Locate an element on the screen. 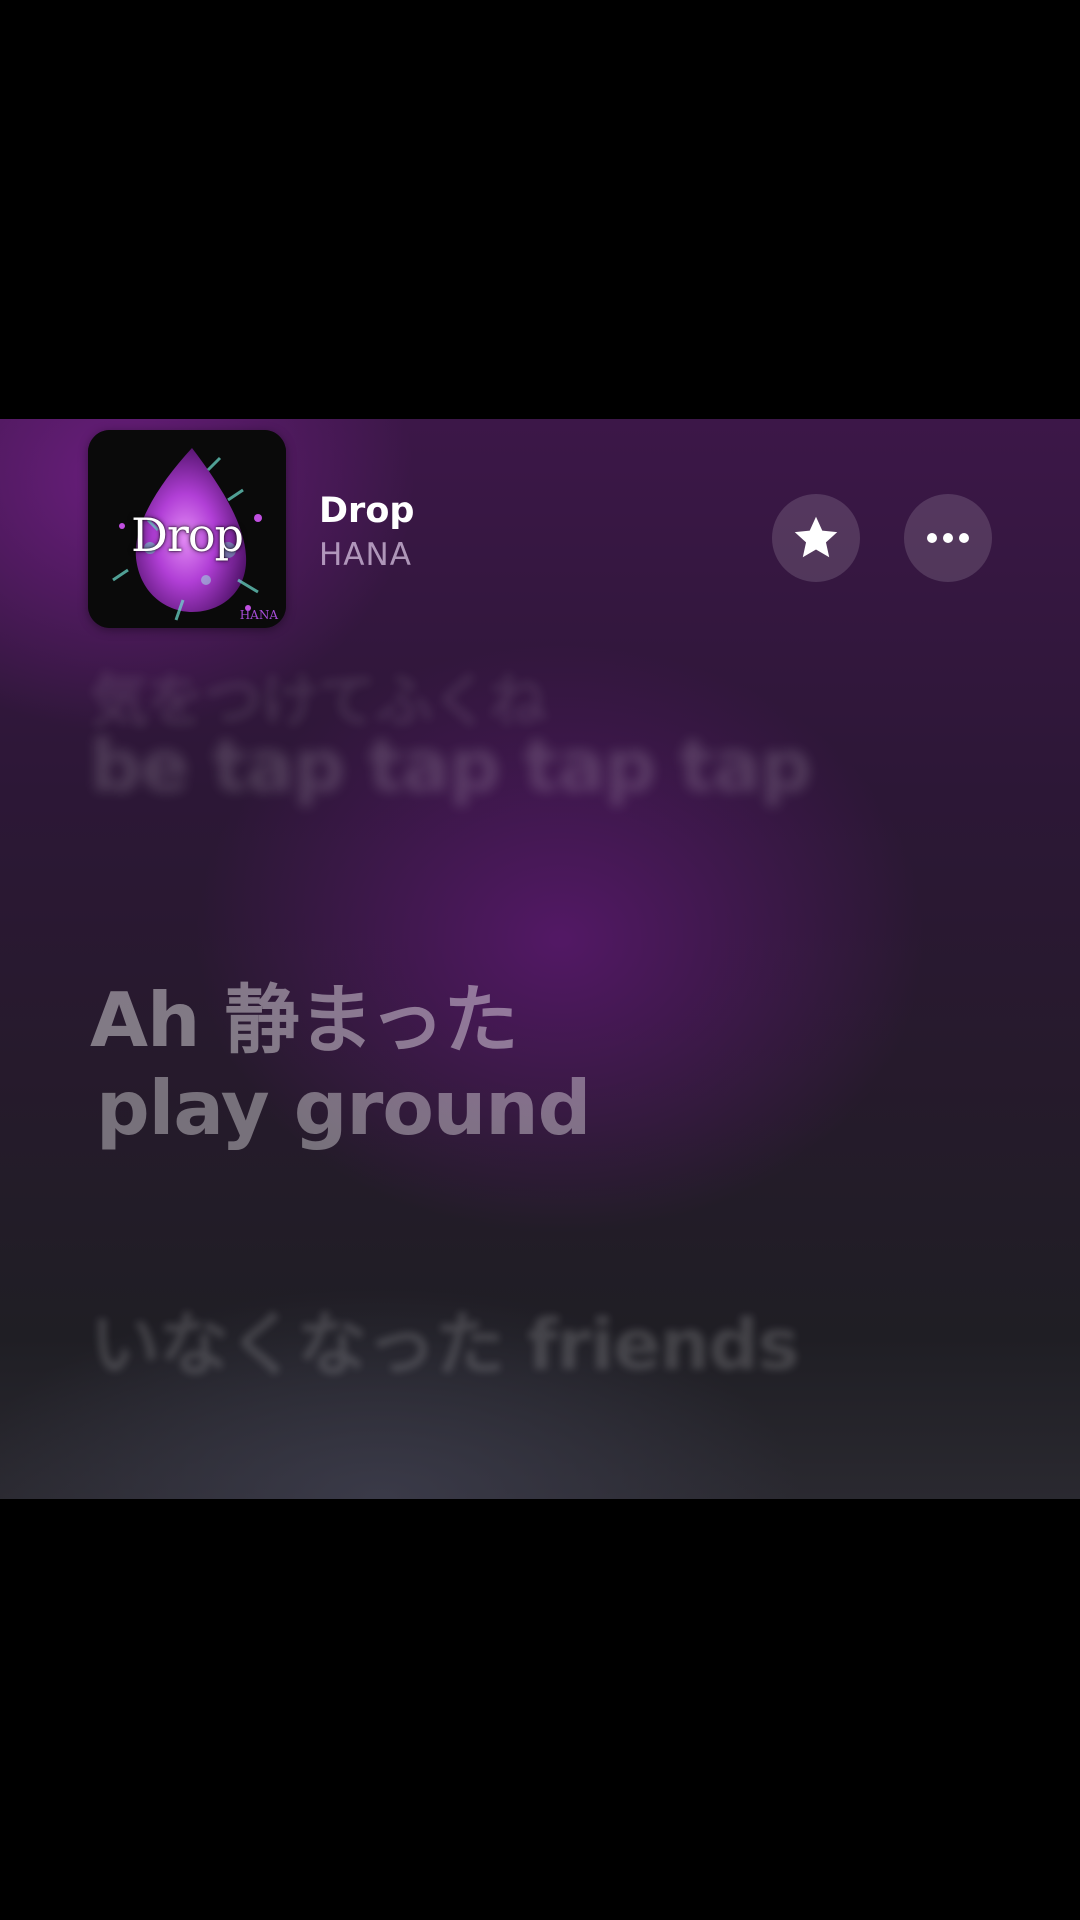 The height and width of the screenshot is (1920, 1080). lyric-line-previous: be tap tap tap tap is located at coordinates (451, 766).